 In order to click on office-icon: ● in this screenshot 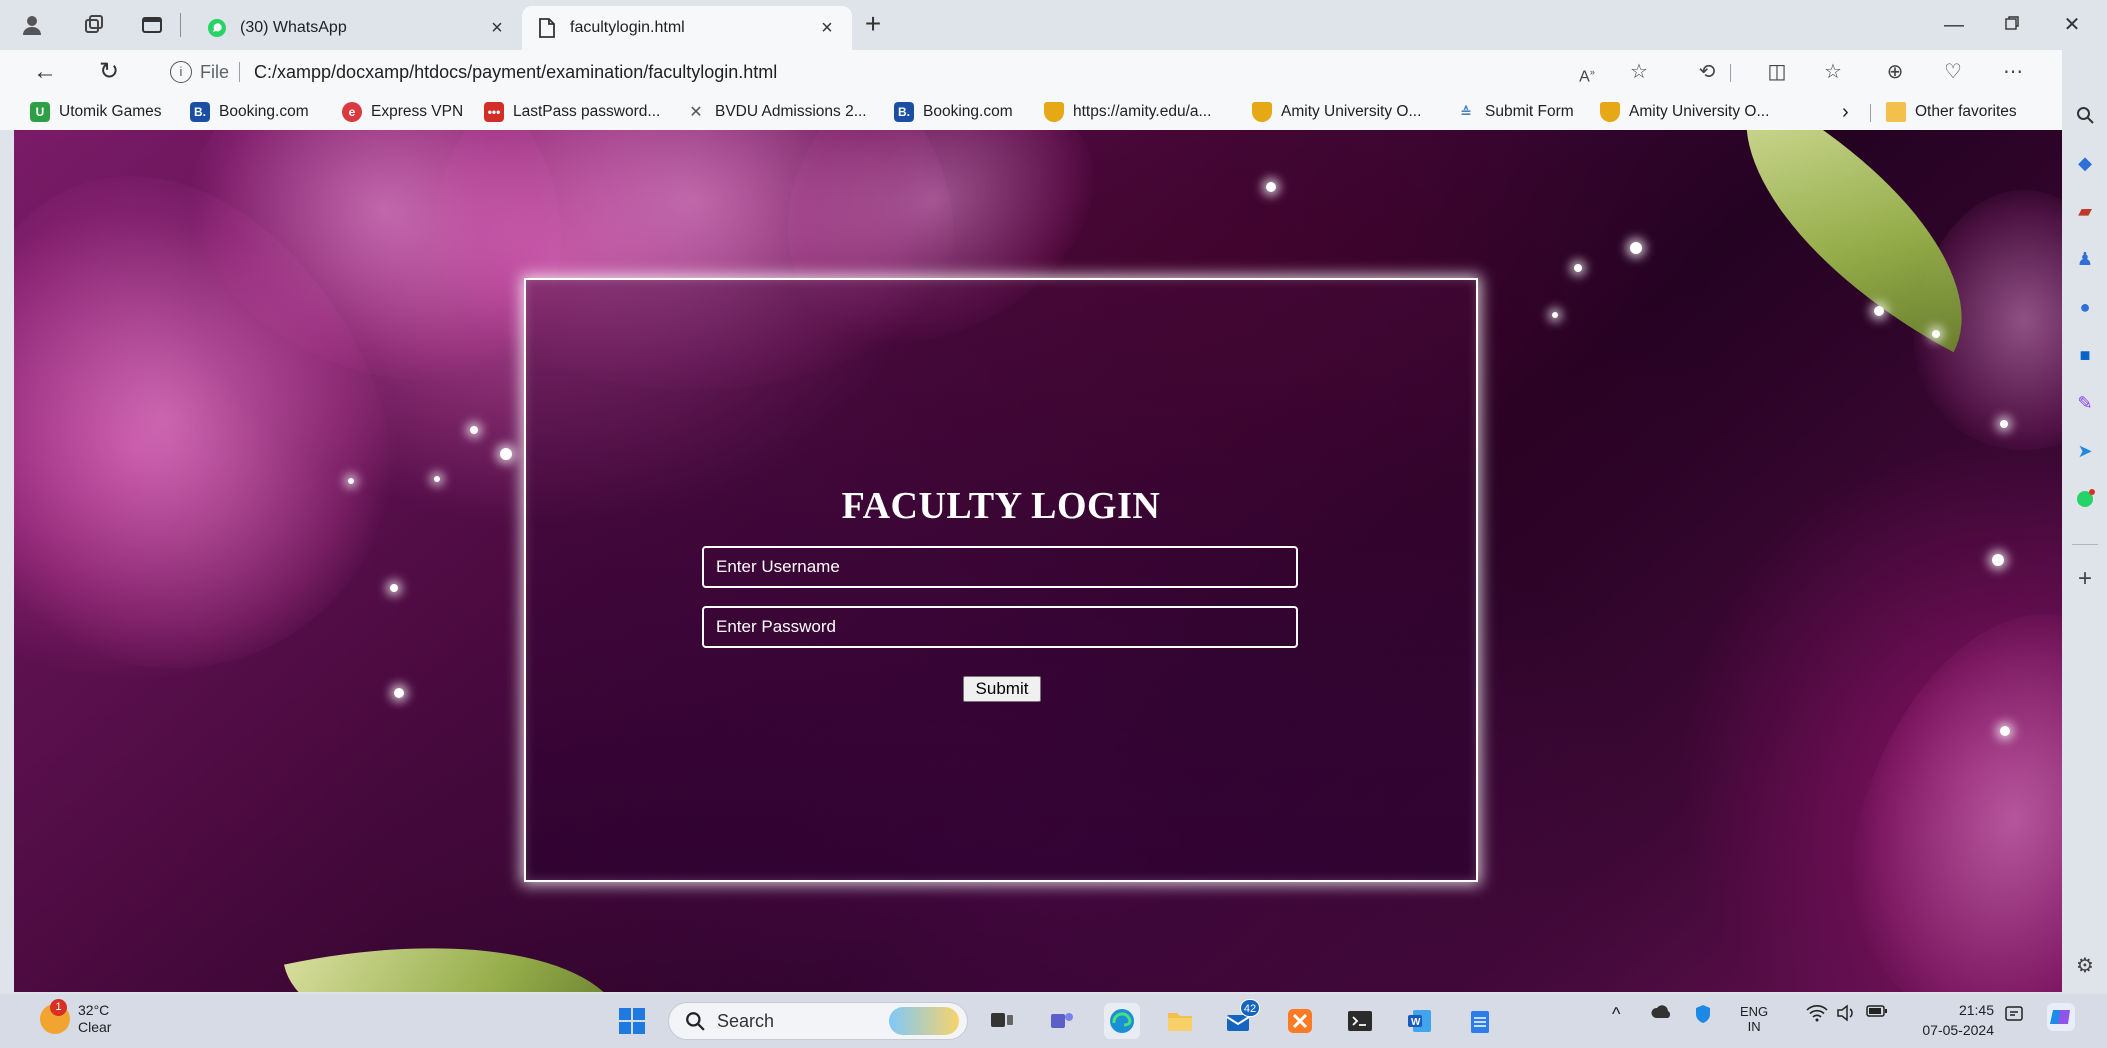, I will do `click(2085, 307)`.